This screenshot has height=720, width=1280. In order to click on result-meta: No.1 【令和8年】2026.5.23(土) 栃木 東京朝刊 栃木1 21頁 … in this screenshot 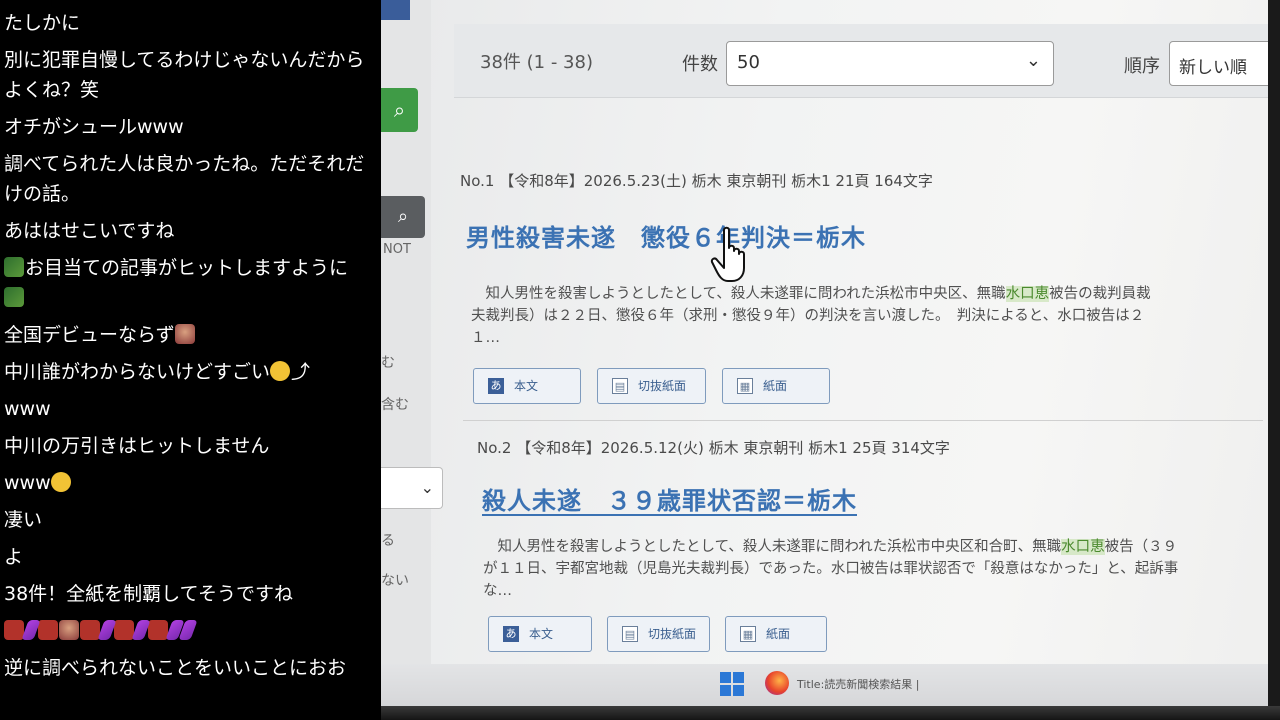, I will do `click(696, 181)`.